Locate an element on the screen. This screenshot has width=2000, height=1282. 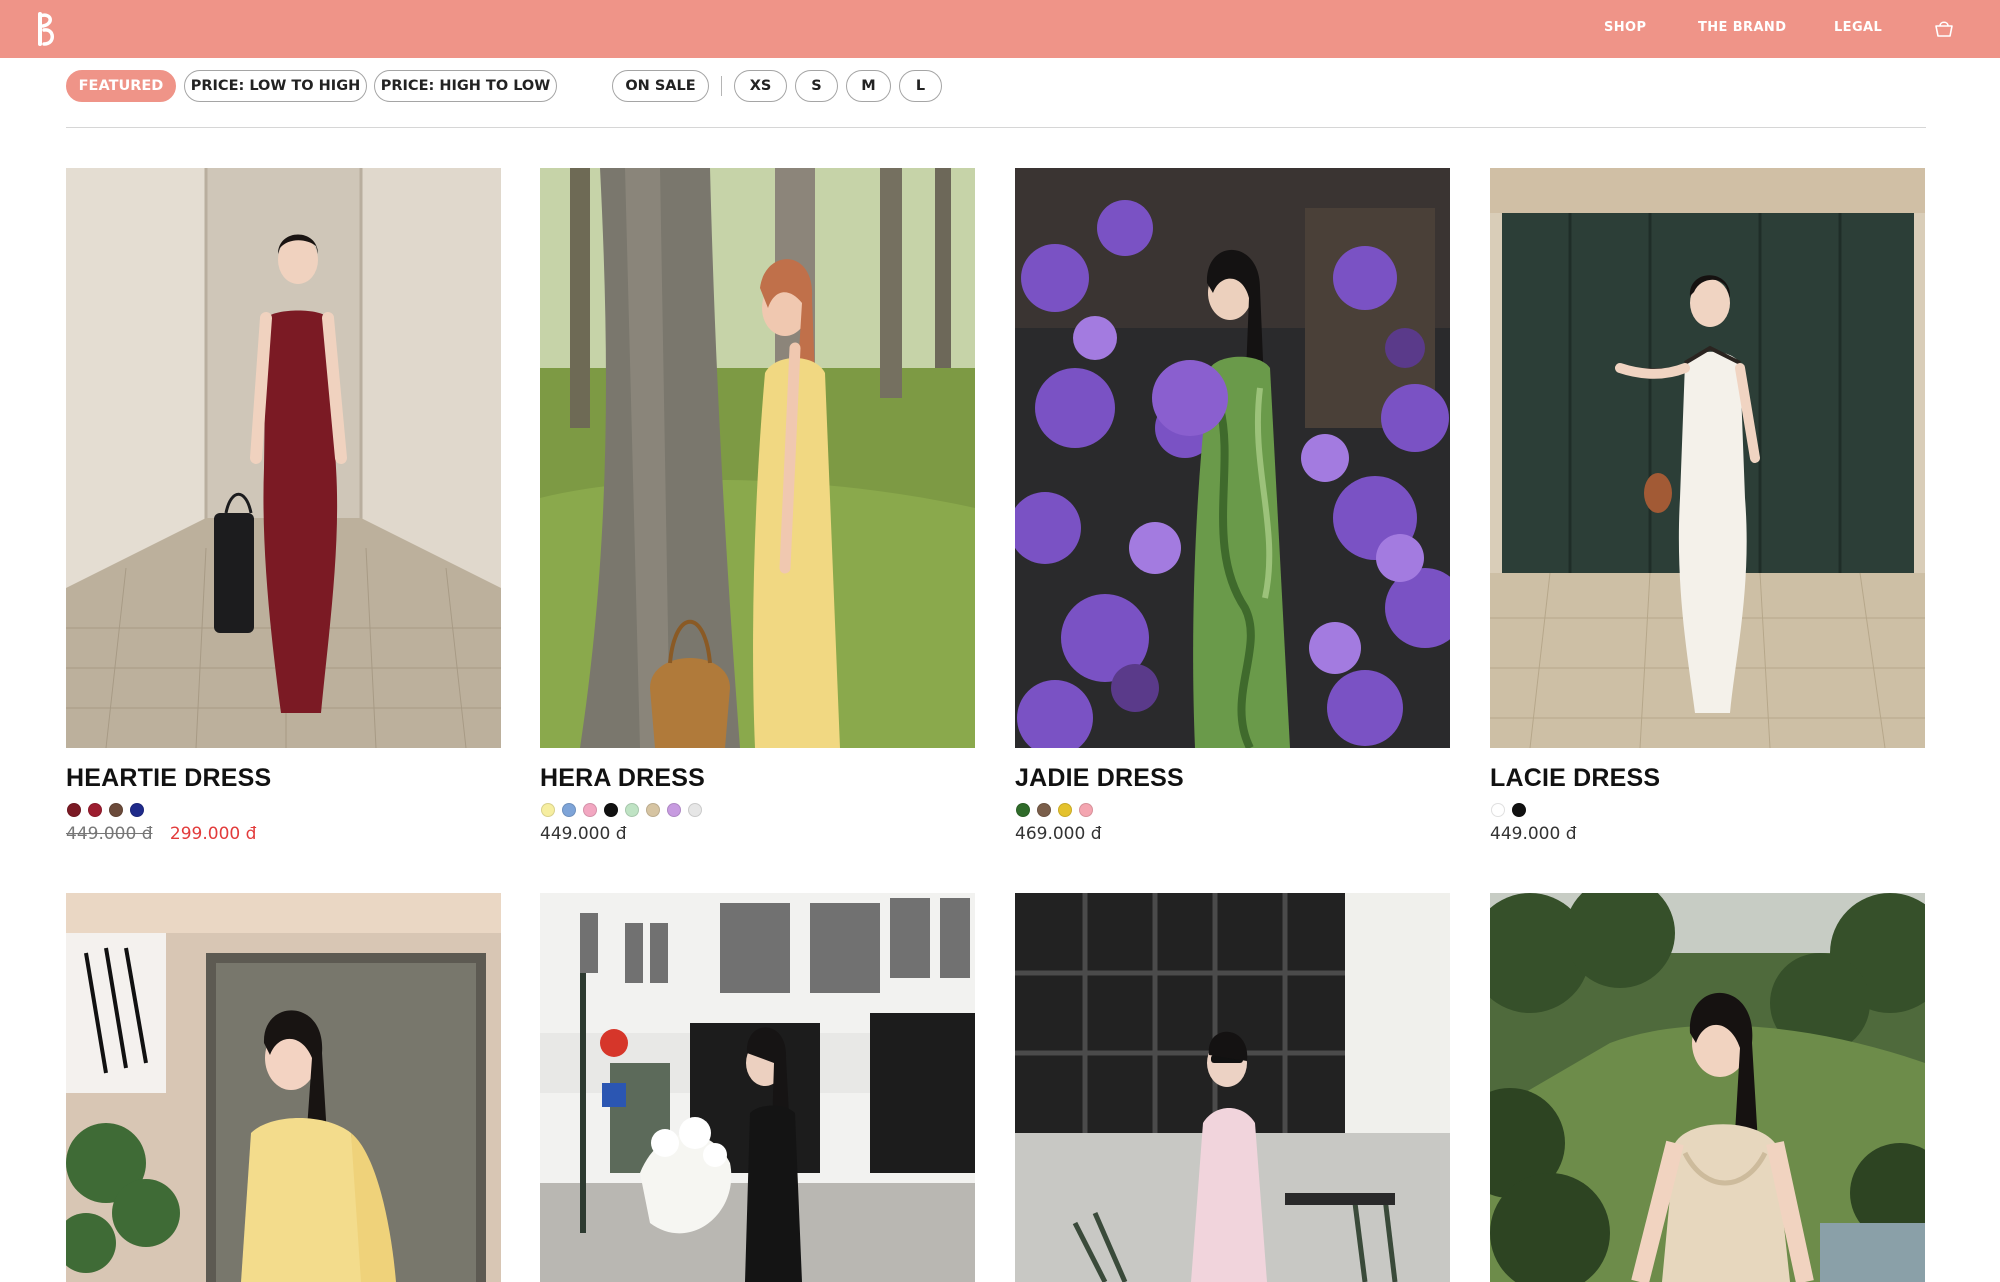
product-price: 449.000 đ 299.000 đ is located at coordinates (161, 834).